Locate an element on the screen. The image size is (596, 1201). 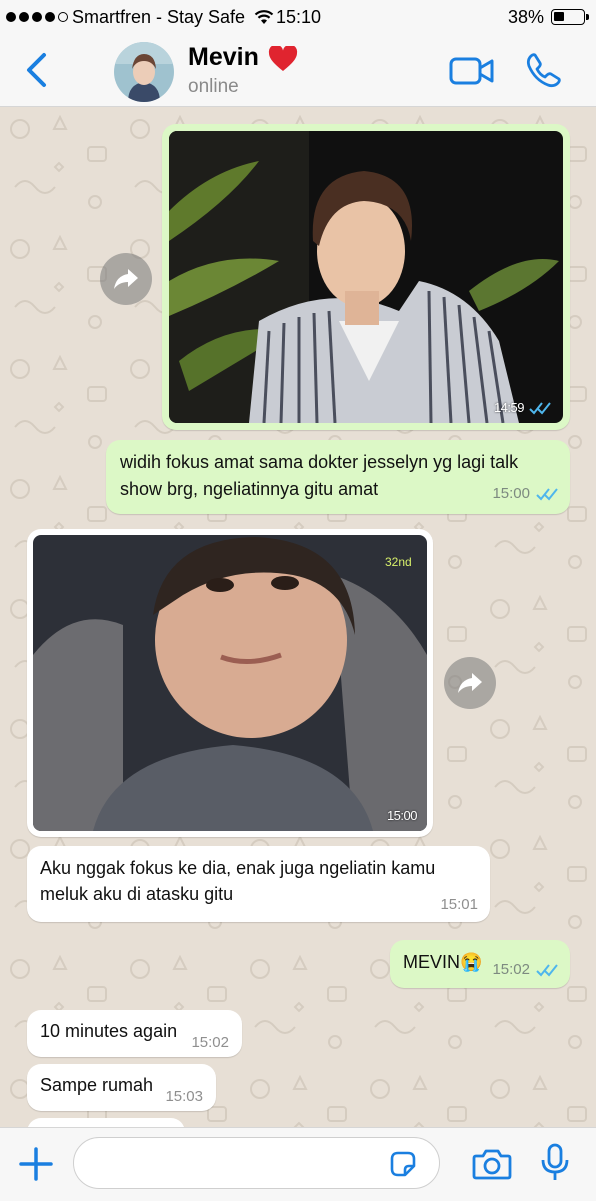
carrier-name: Smartfren - Stay Safe is located at coordinates (159, 17).